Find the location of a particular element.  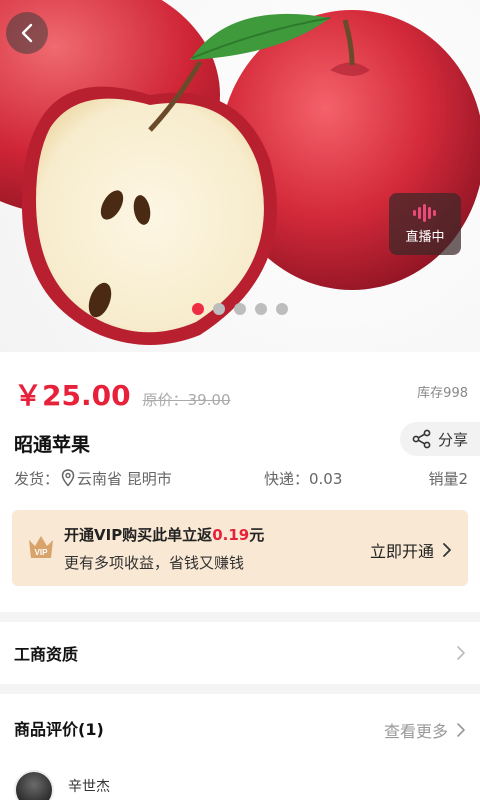

avatar is located at coordinates (34, 785).